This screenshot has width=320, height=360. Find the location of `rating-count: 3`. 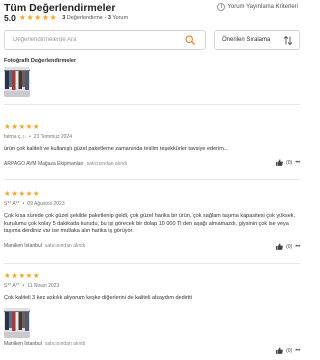

rating-count: 3 is located at coordinates (64, 18).